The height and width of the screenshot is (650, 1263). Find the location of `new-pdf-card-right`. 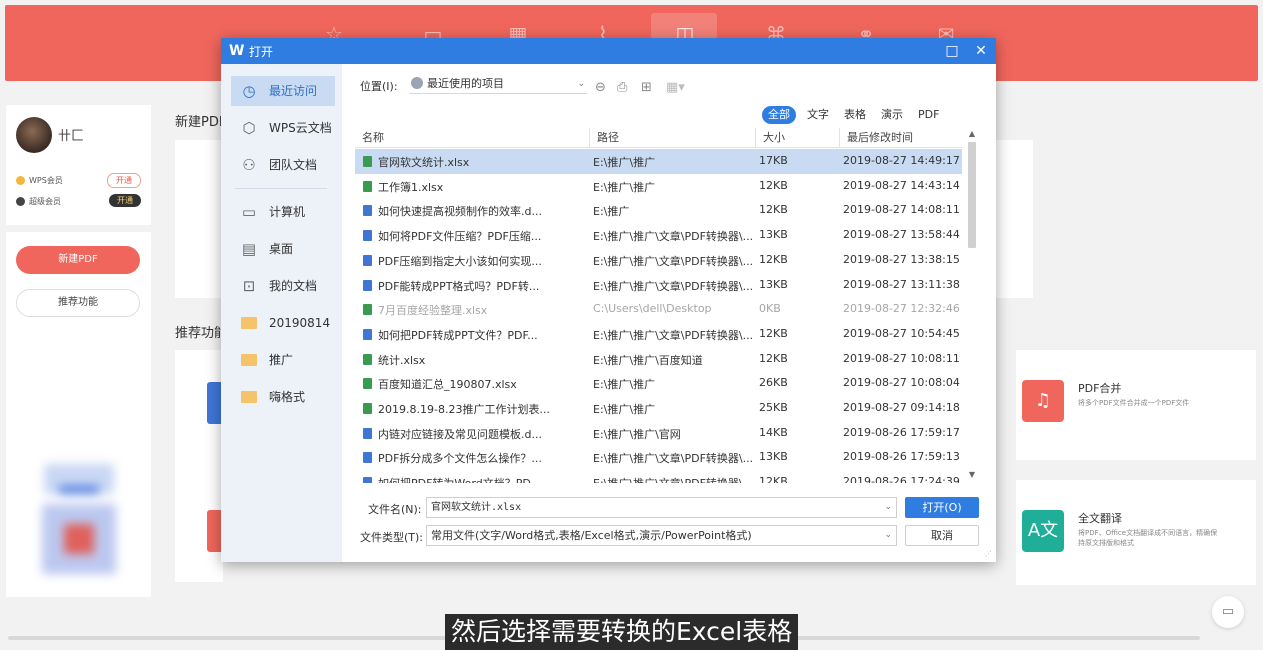

new-pdf-card-right is located at coordinates (1014, 219).